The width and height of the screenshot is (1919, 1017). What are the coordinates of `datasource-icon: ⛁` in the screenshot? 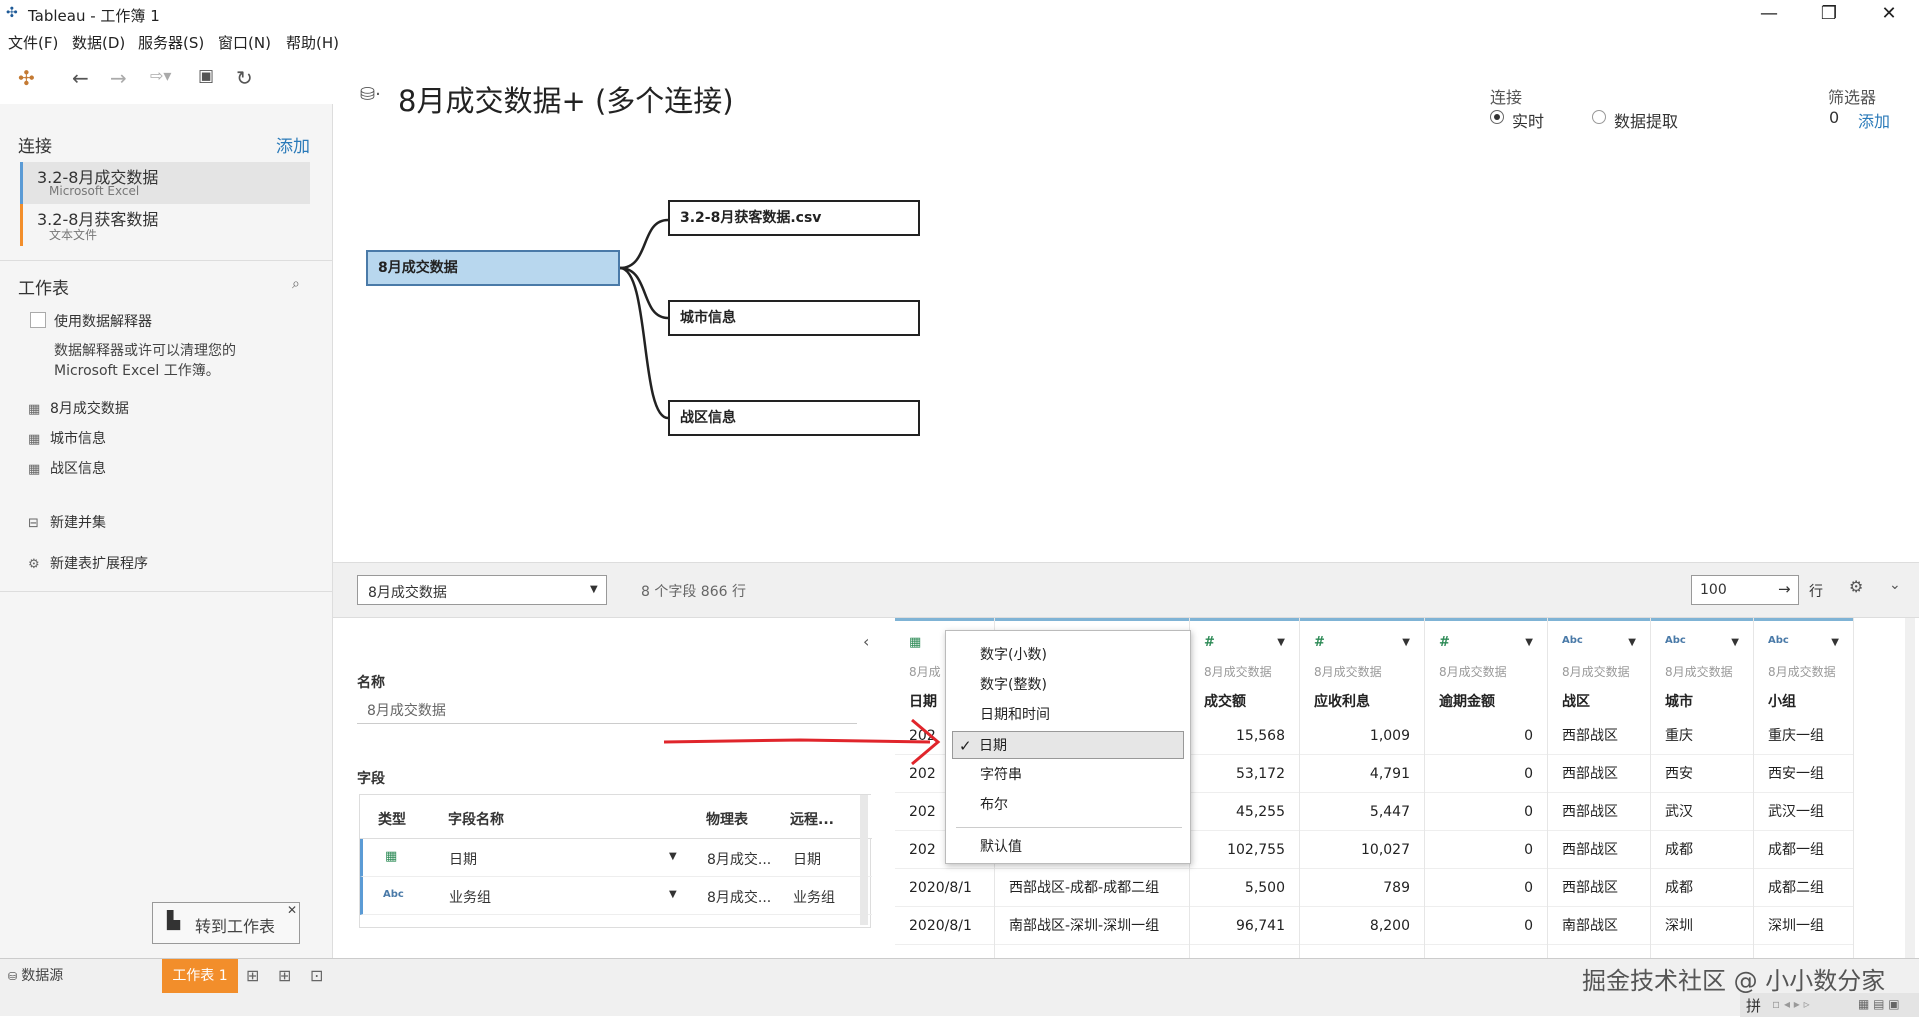 It's located at (13, 976).